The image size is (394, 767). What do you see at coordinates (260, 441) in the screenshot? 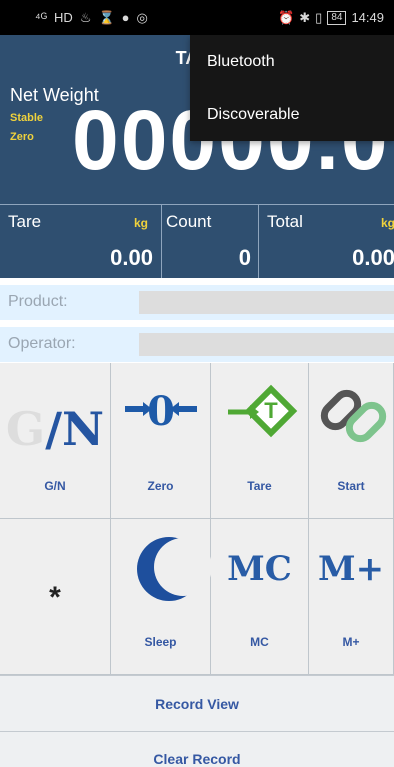
I see `tare-button: T Tare` at bounding box center [260, 441].